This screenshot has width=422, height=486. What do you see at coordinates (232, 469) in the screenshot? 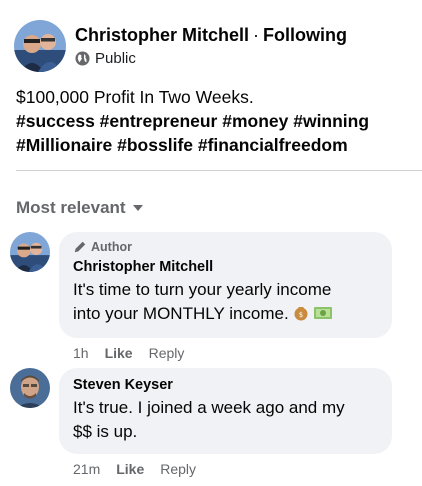
I see `comment-actions: 21m Like Reply` at bounding box center [232, 469].